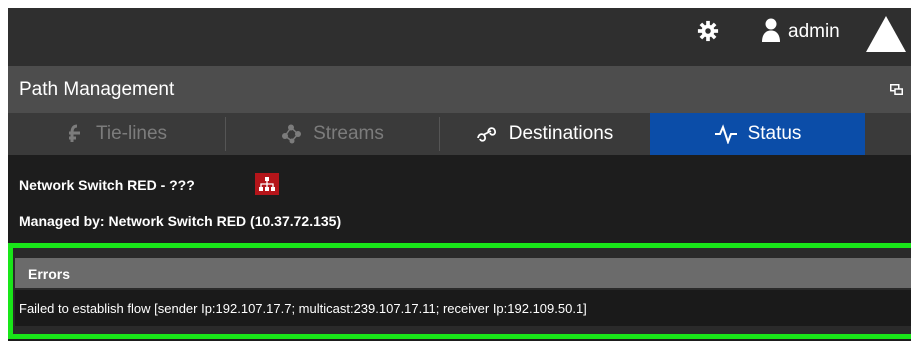 The height and width of the screenshot is (341, 911). I want to click on restore-window-icon, so click(896, 89).